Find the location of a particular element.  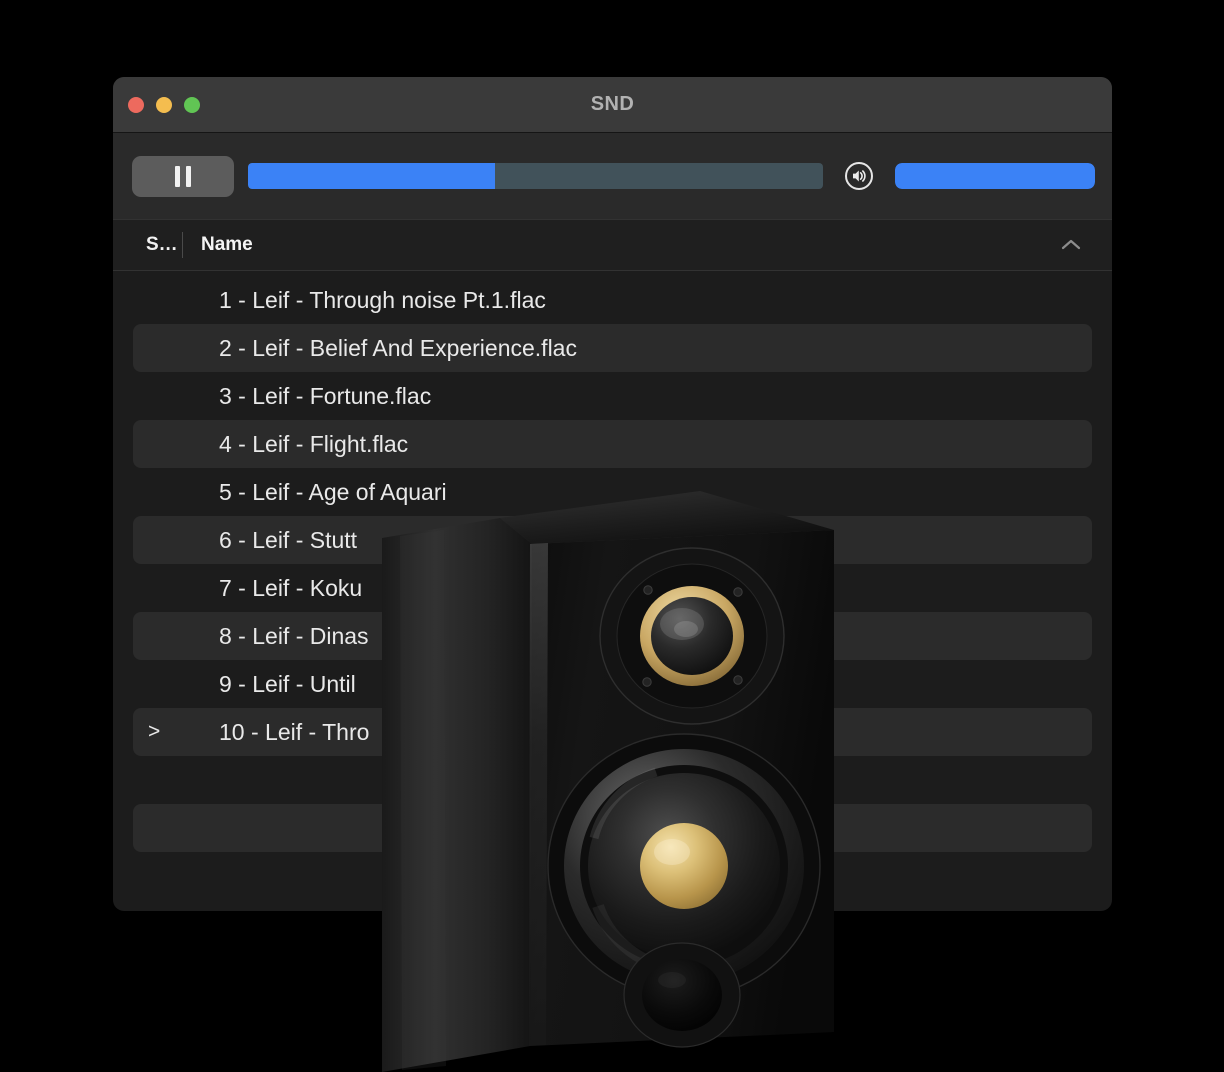

playback-toolbar is located at coordinates (612, 176).